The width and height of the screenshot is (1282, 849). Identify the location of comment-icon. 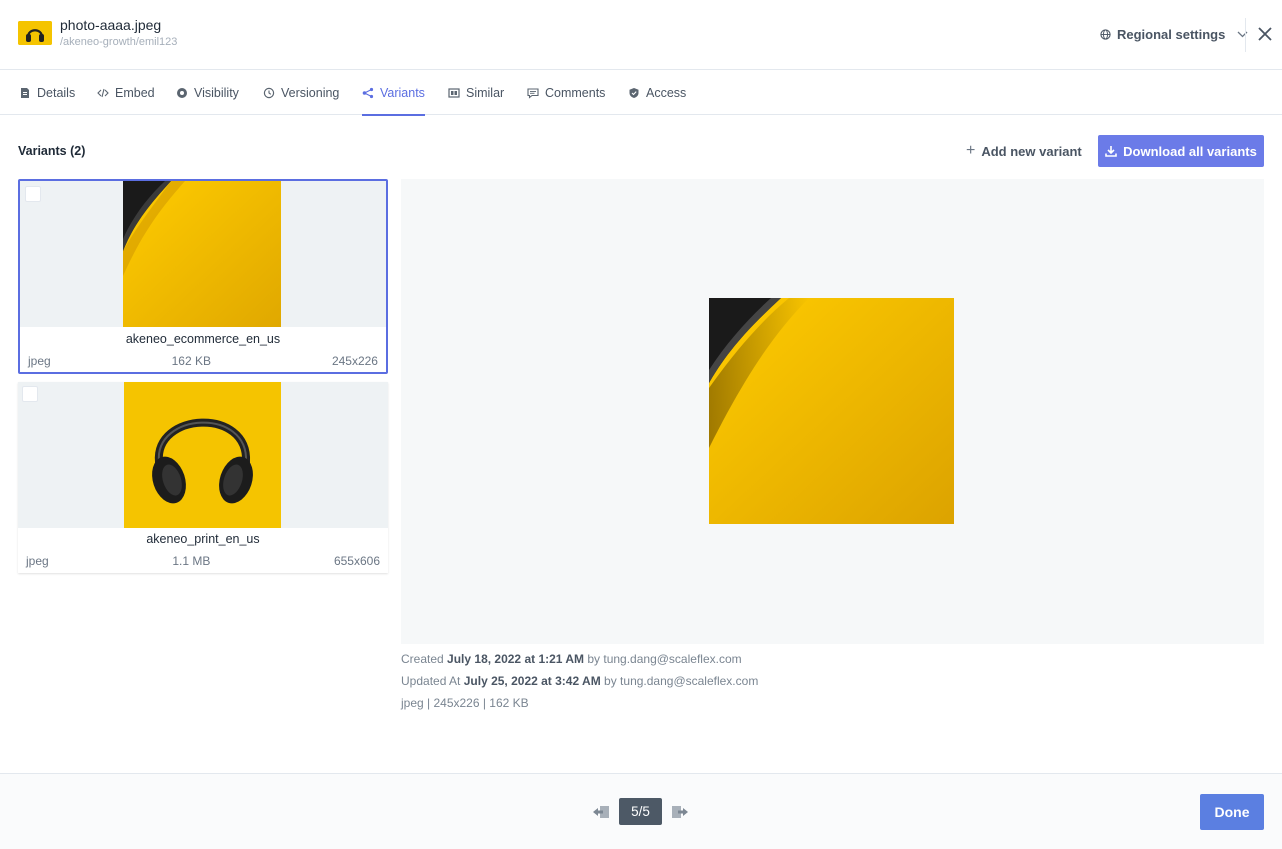
(533, 93).